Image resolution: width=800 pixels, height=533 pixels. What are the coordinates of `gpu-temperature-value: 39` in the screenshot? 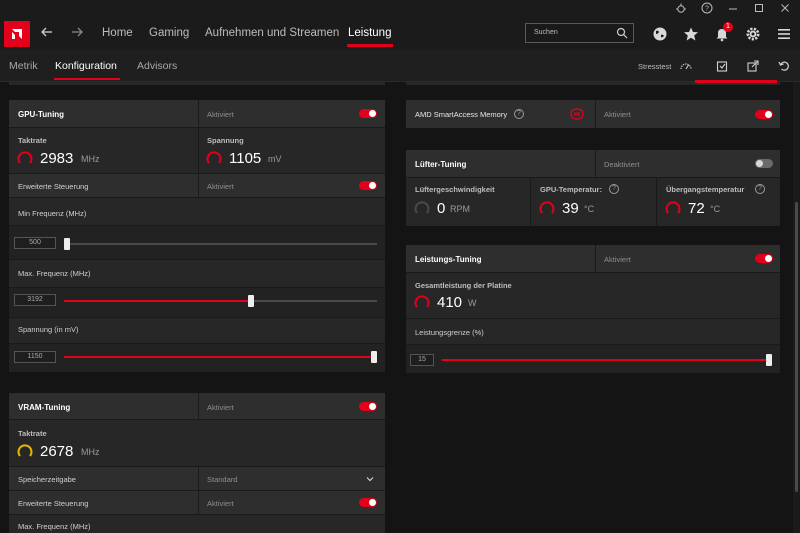 It's located at (570, 208).